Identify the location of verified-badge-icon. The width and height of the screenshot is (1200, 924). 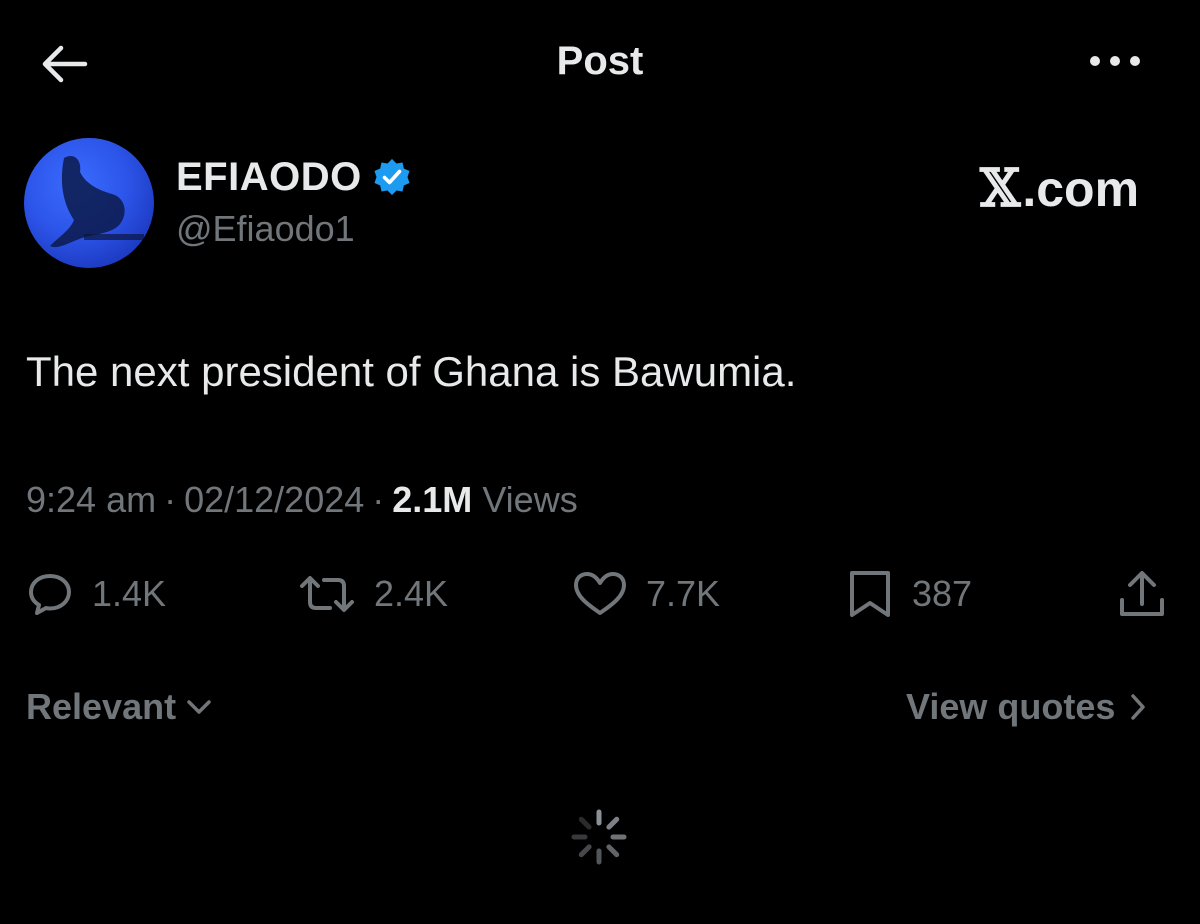
(392, 177).